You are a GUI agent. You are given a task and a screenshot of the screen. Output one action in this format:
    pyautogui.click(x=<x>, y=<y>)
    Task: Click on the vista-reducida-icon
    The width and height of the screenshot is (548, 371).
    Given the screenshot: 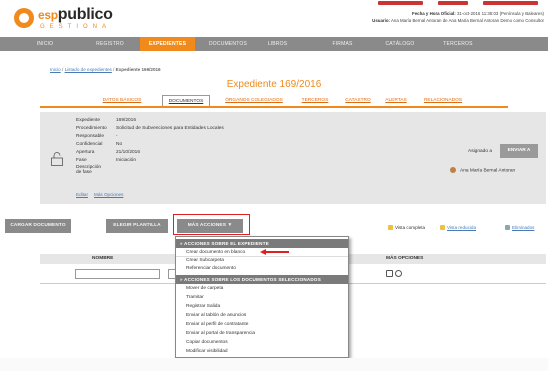 What is the action you would take?
    pyautogui.click(x=442, y=228)
    